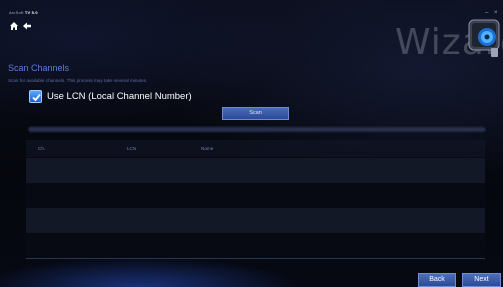  What do you see at coordinates (14, 24) in the screenshot?
I see `home-icon` at bounding box center [14, 24].